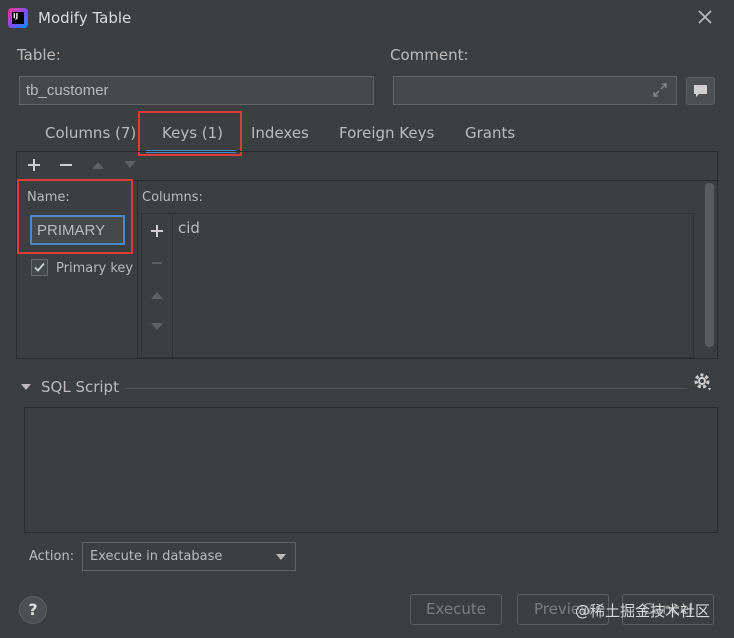 The height and width of the screenshot is (638, 734). Describe the element at coordinates (535, 90) in the screenshot. I see `comment-input` at that location.